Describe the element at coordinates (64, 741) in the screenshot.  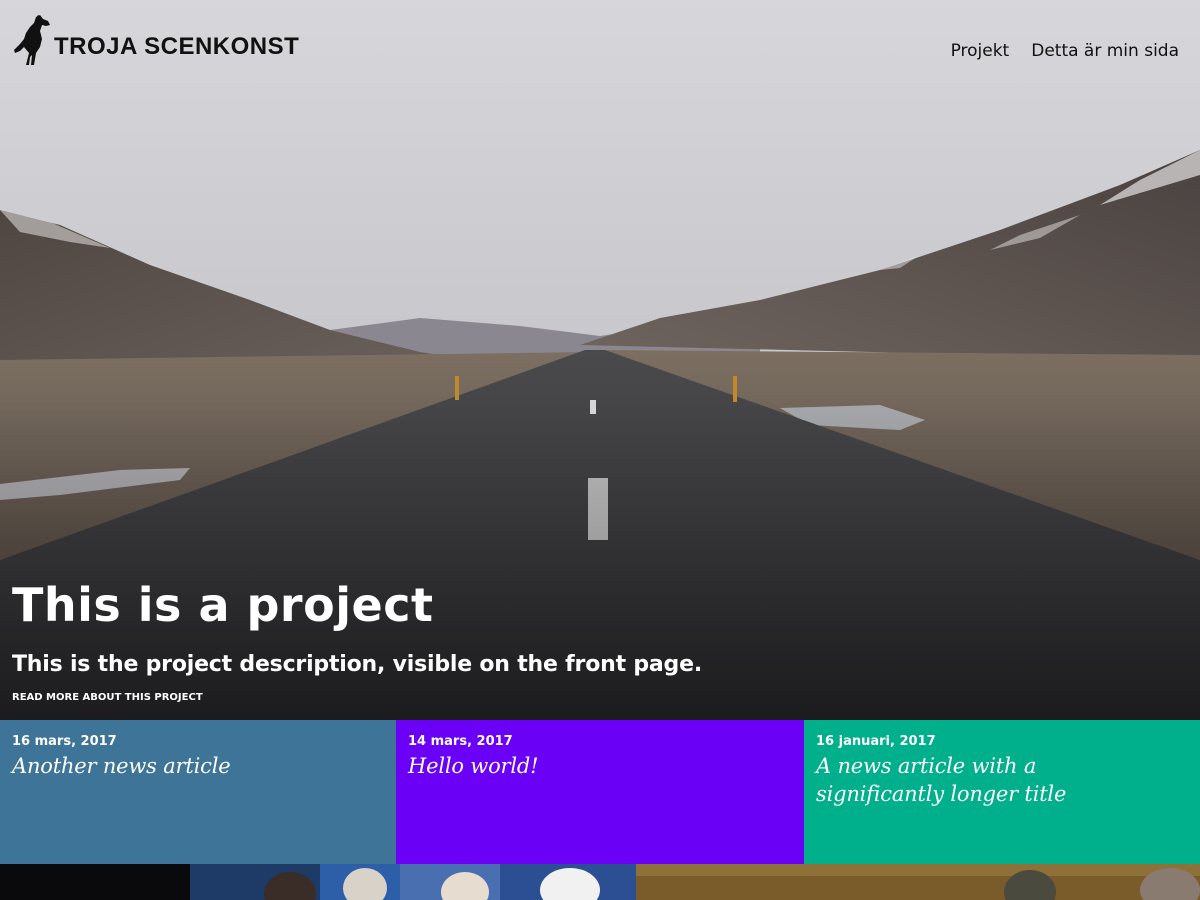
I see `news-date: 16 mars, 2017` at that location.